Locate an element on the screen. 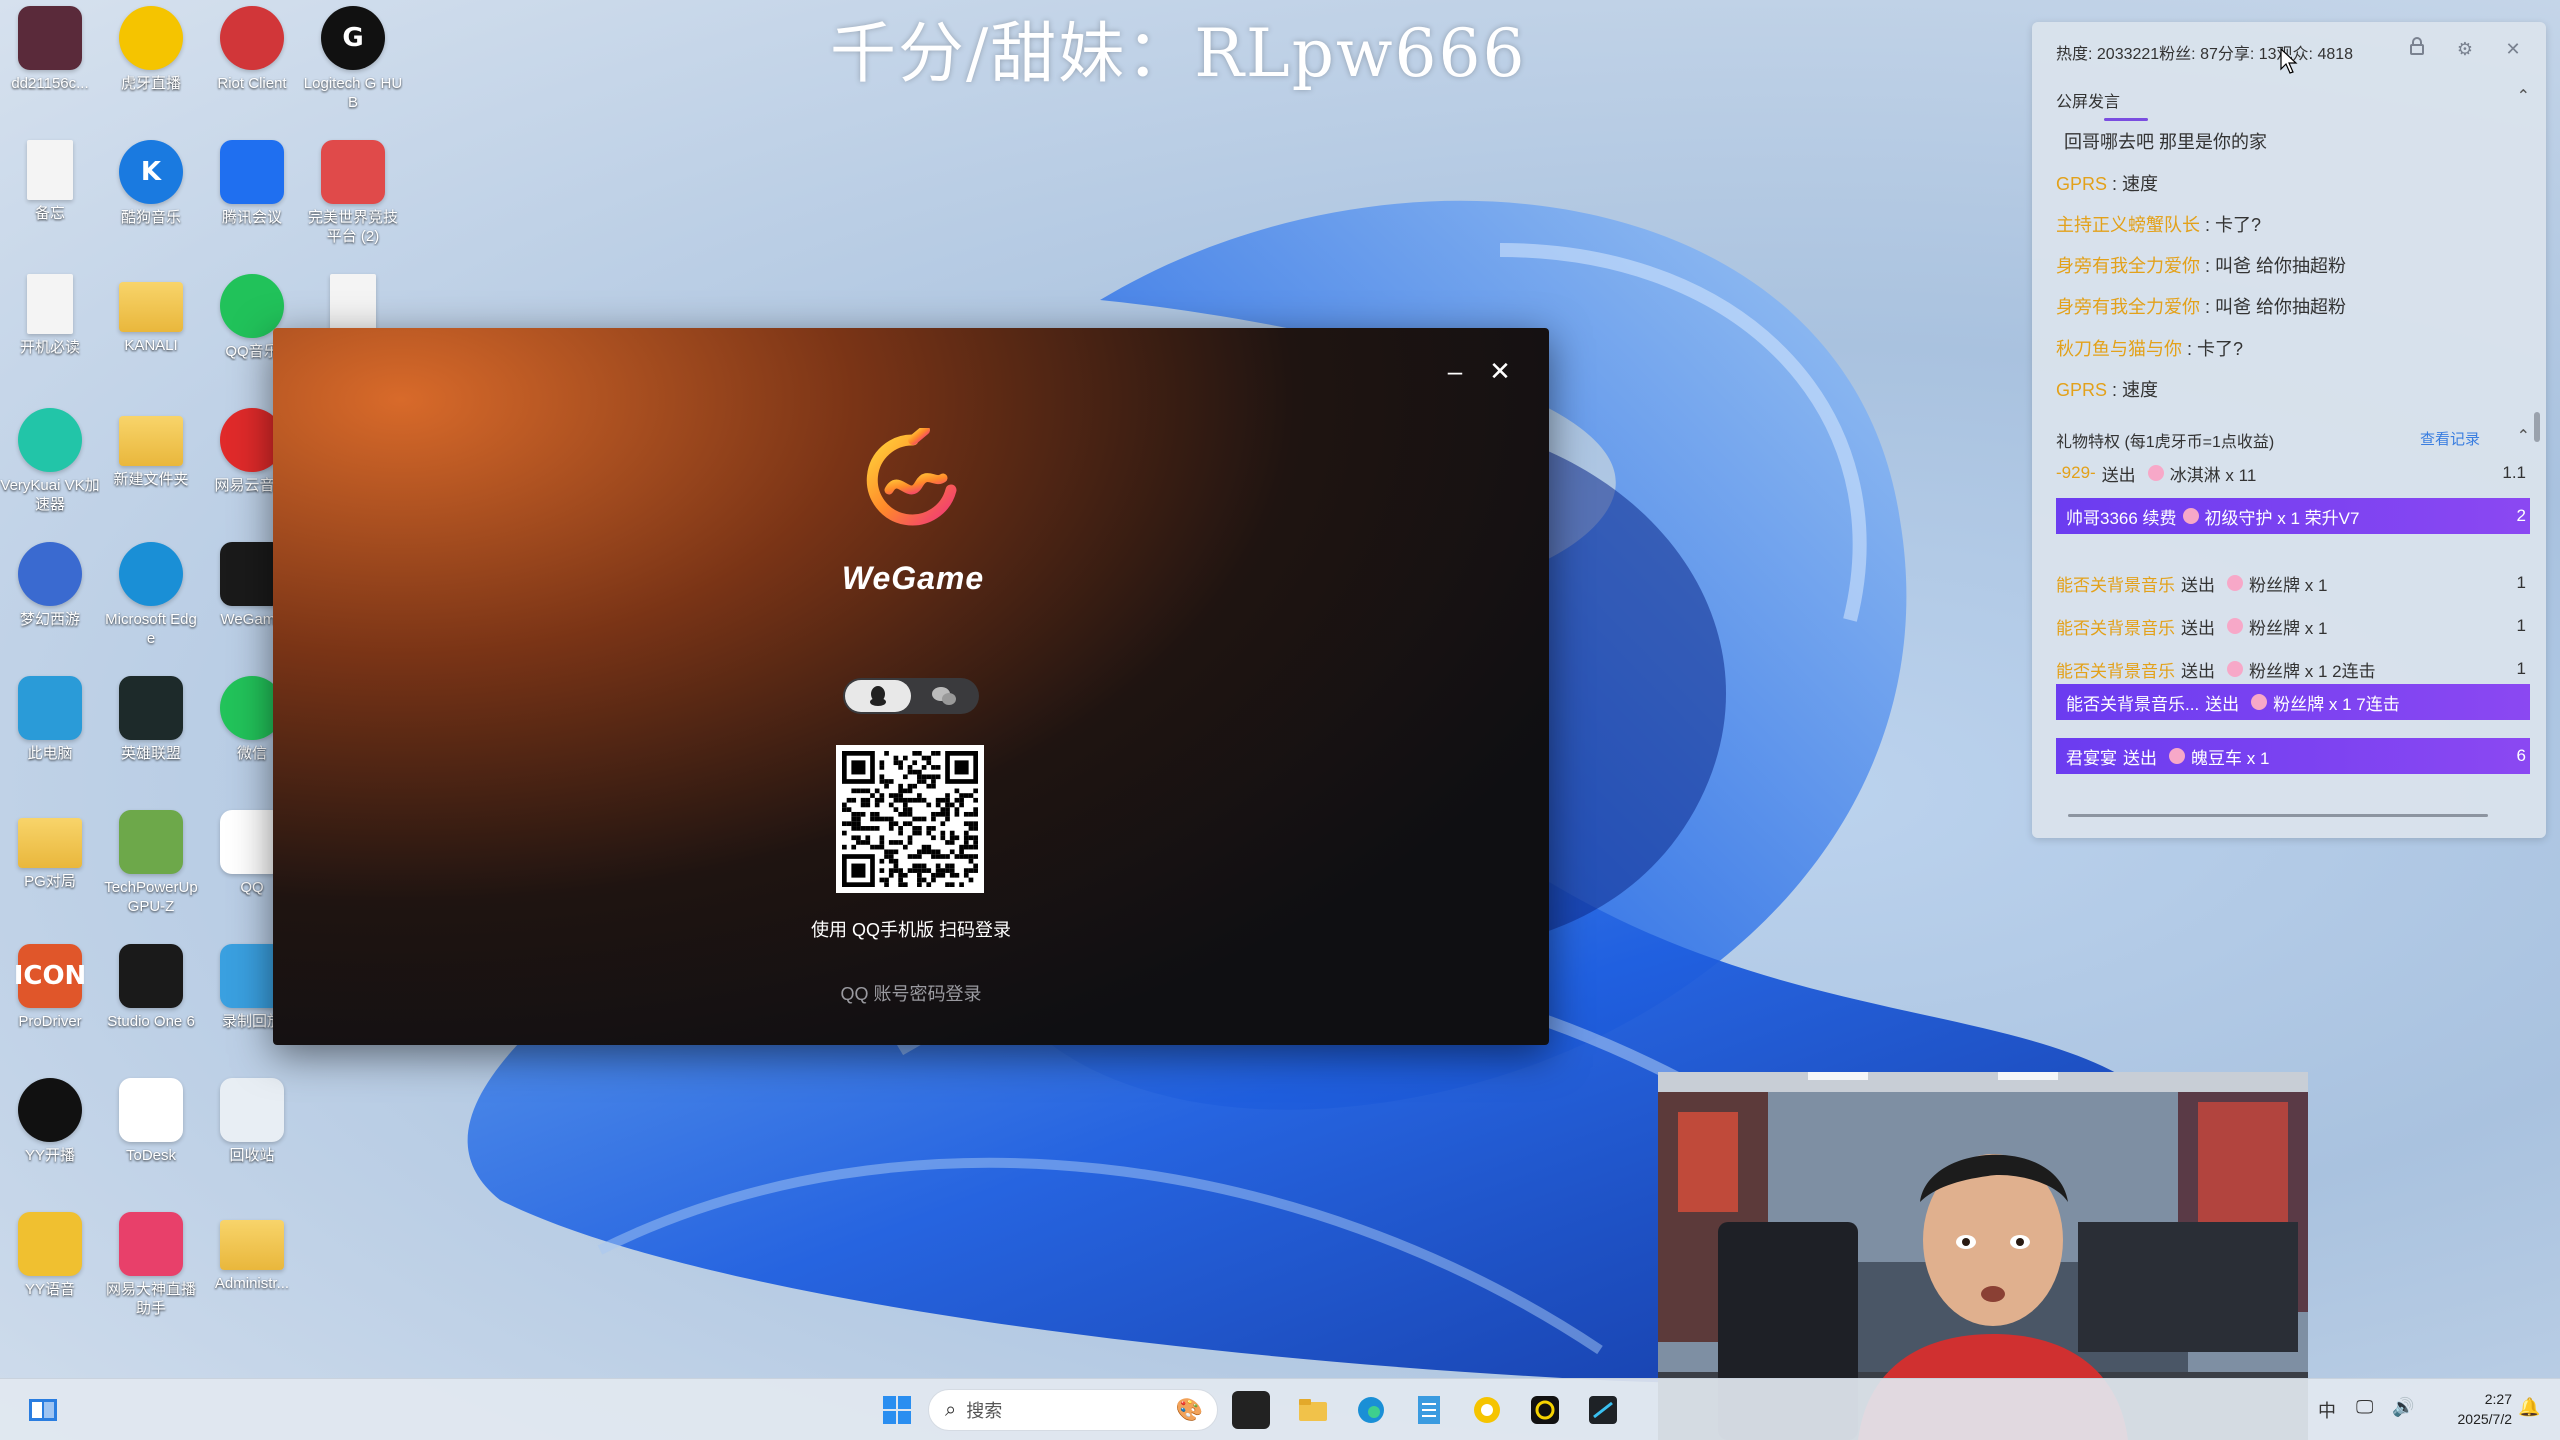  desktop-icon-document: 备忘 is located at coordinates (50, 181).